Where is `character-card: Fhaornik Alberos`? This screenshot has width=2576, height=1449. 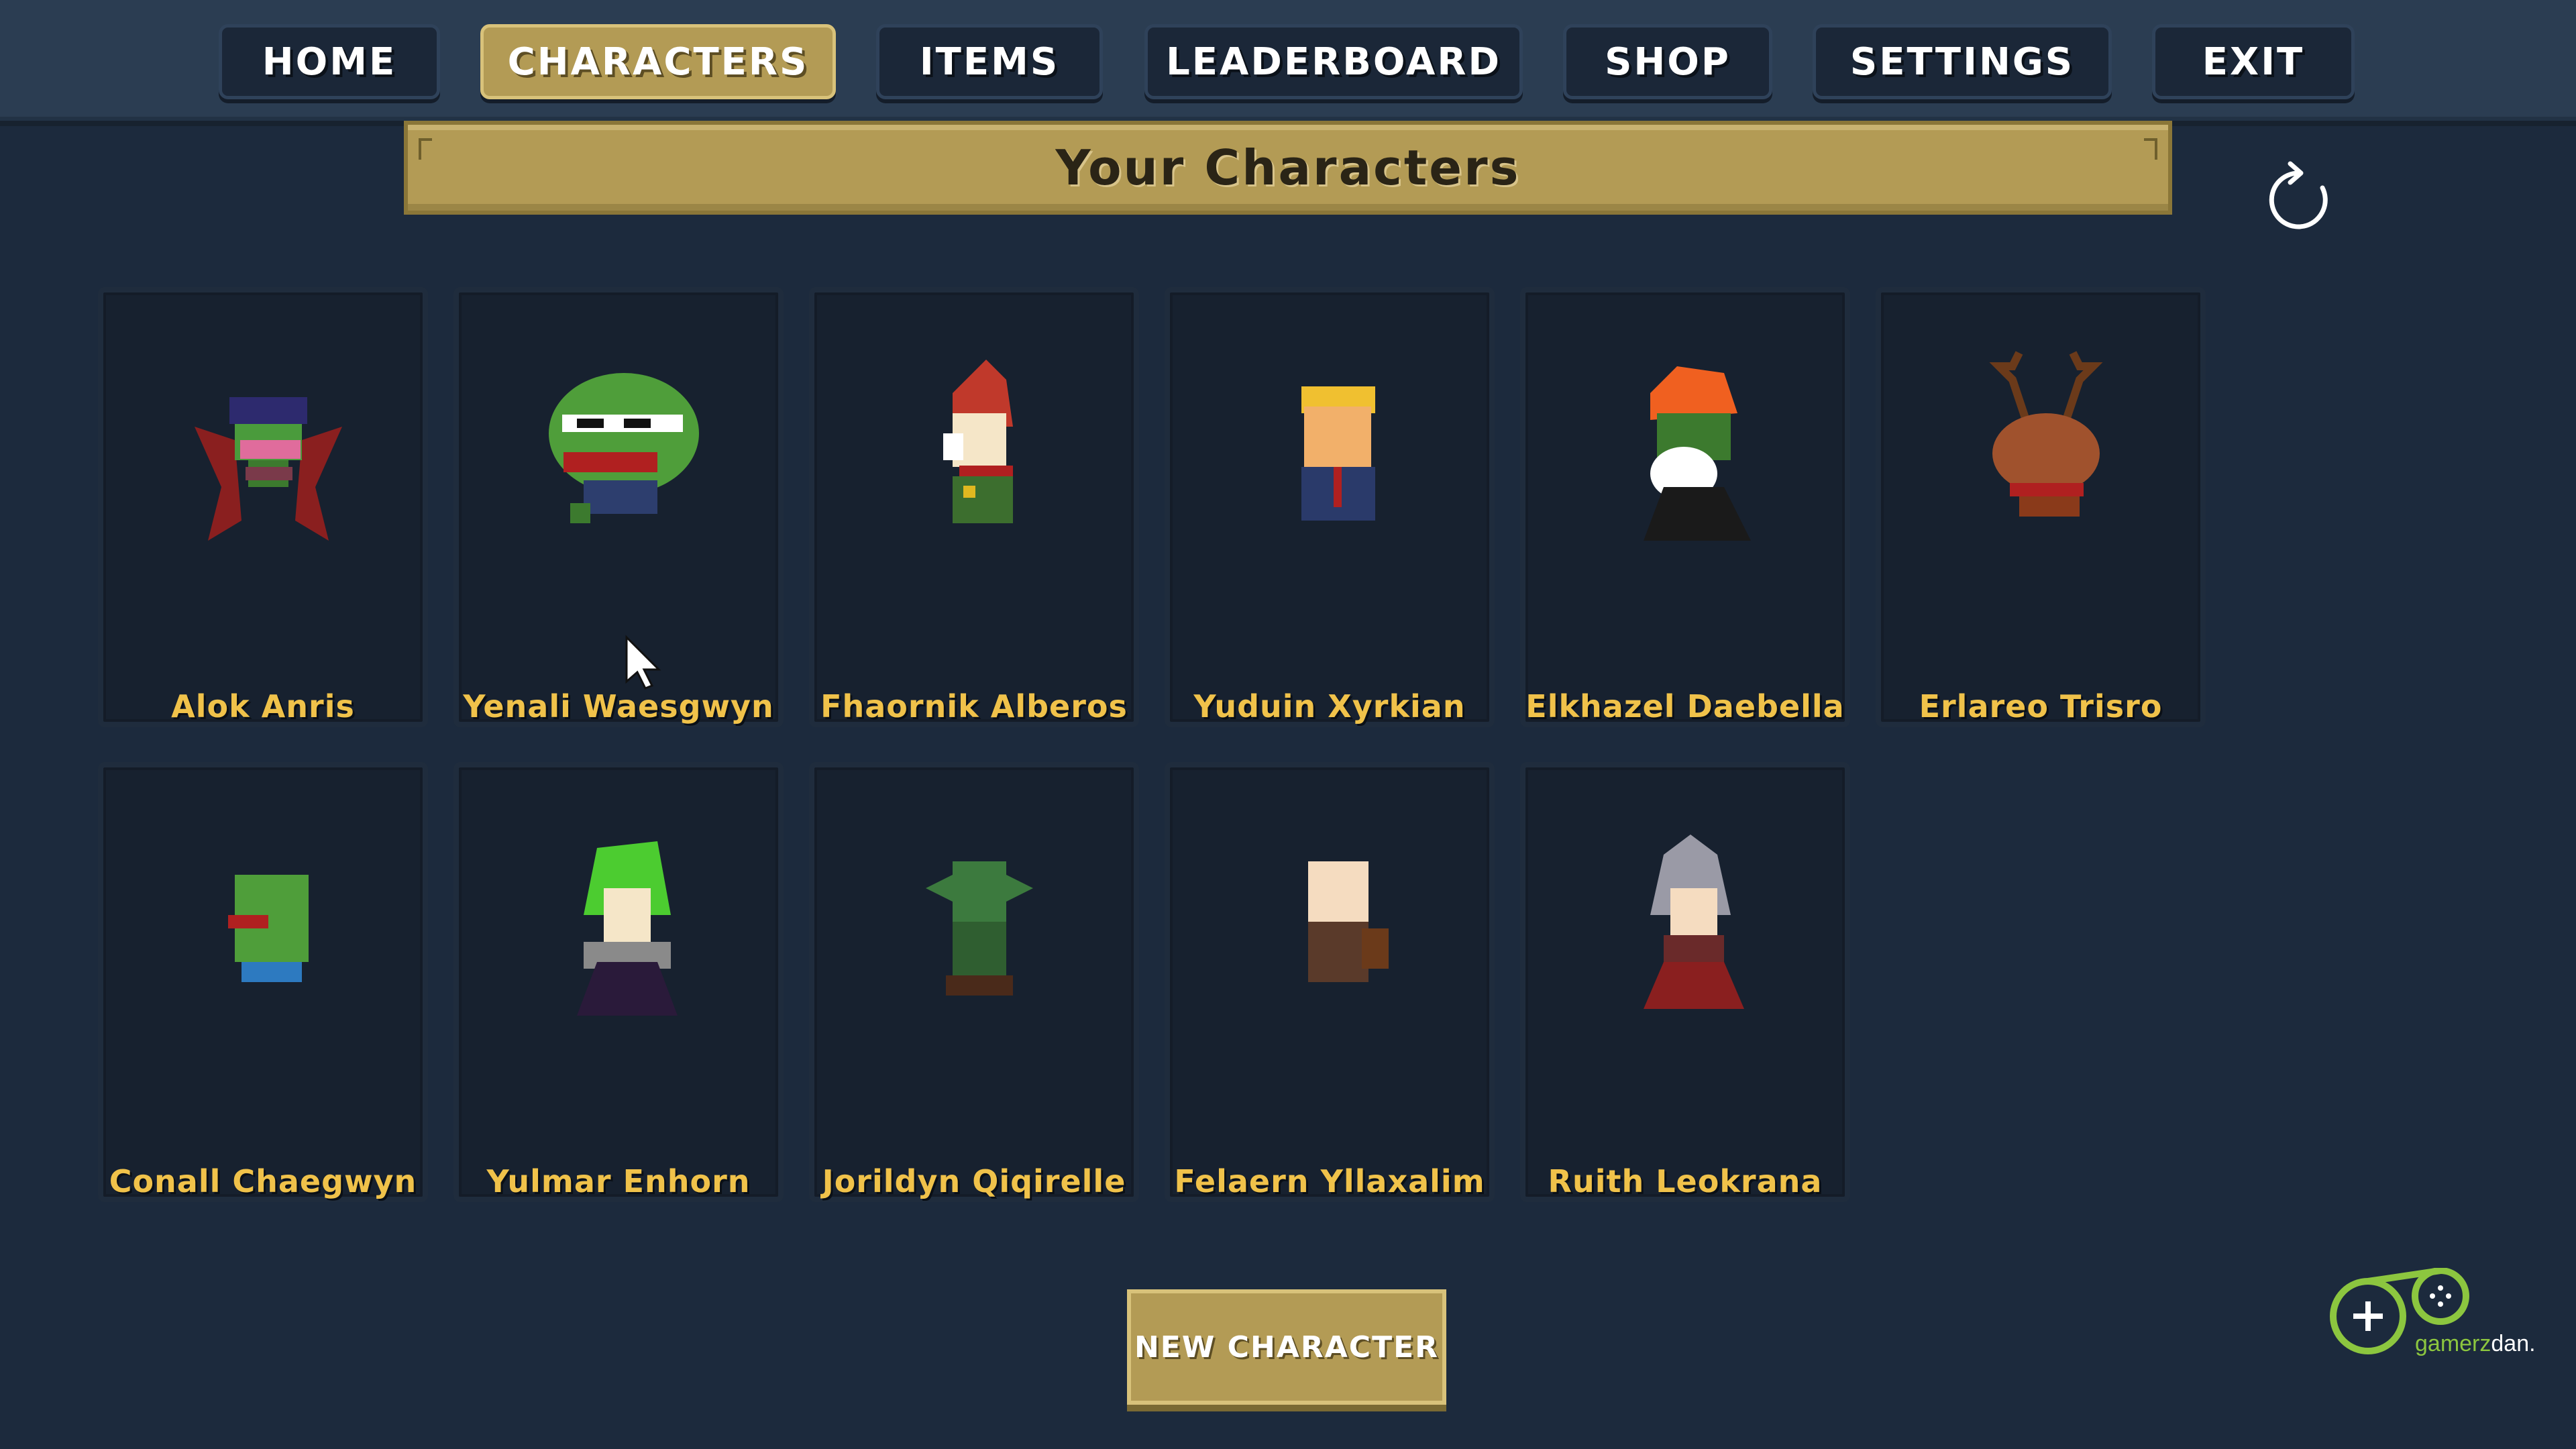 character-card: Fhaornik Alberos is located at coordinates (974, 507).